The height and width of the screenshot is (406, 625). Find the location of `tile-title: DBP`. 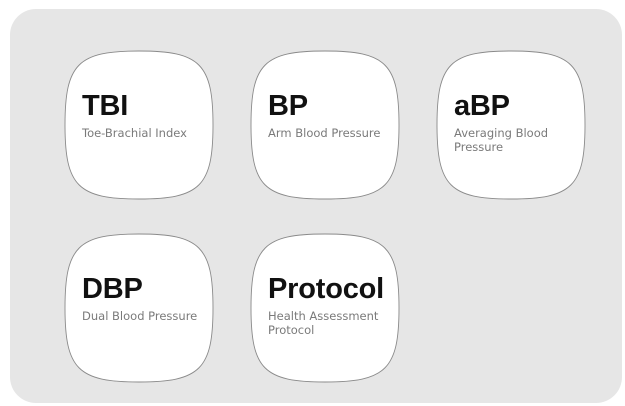

tile-title: DBP is located at coordinates (112, 289).